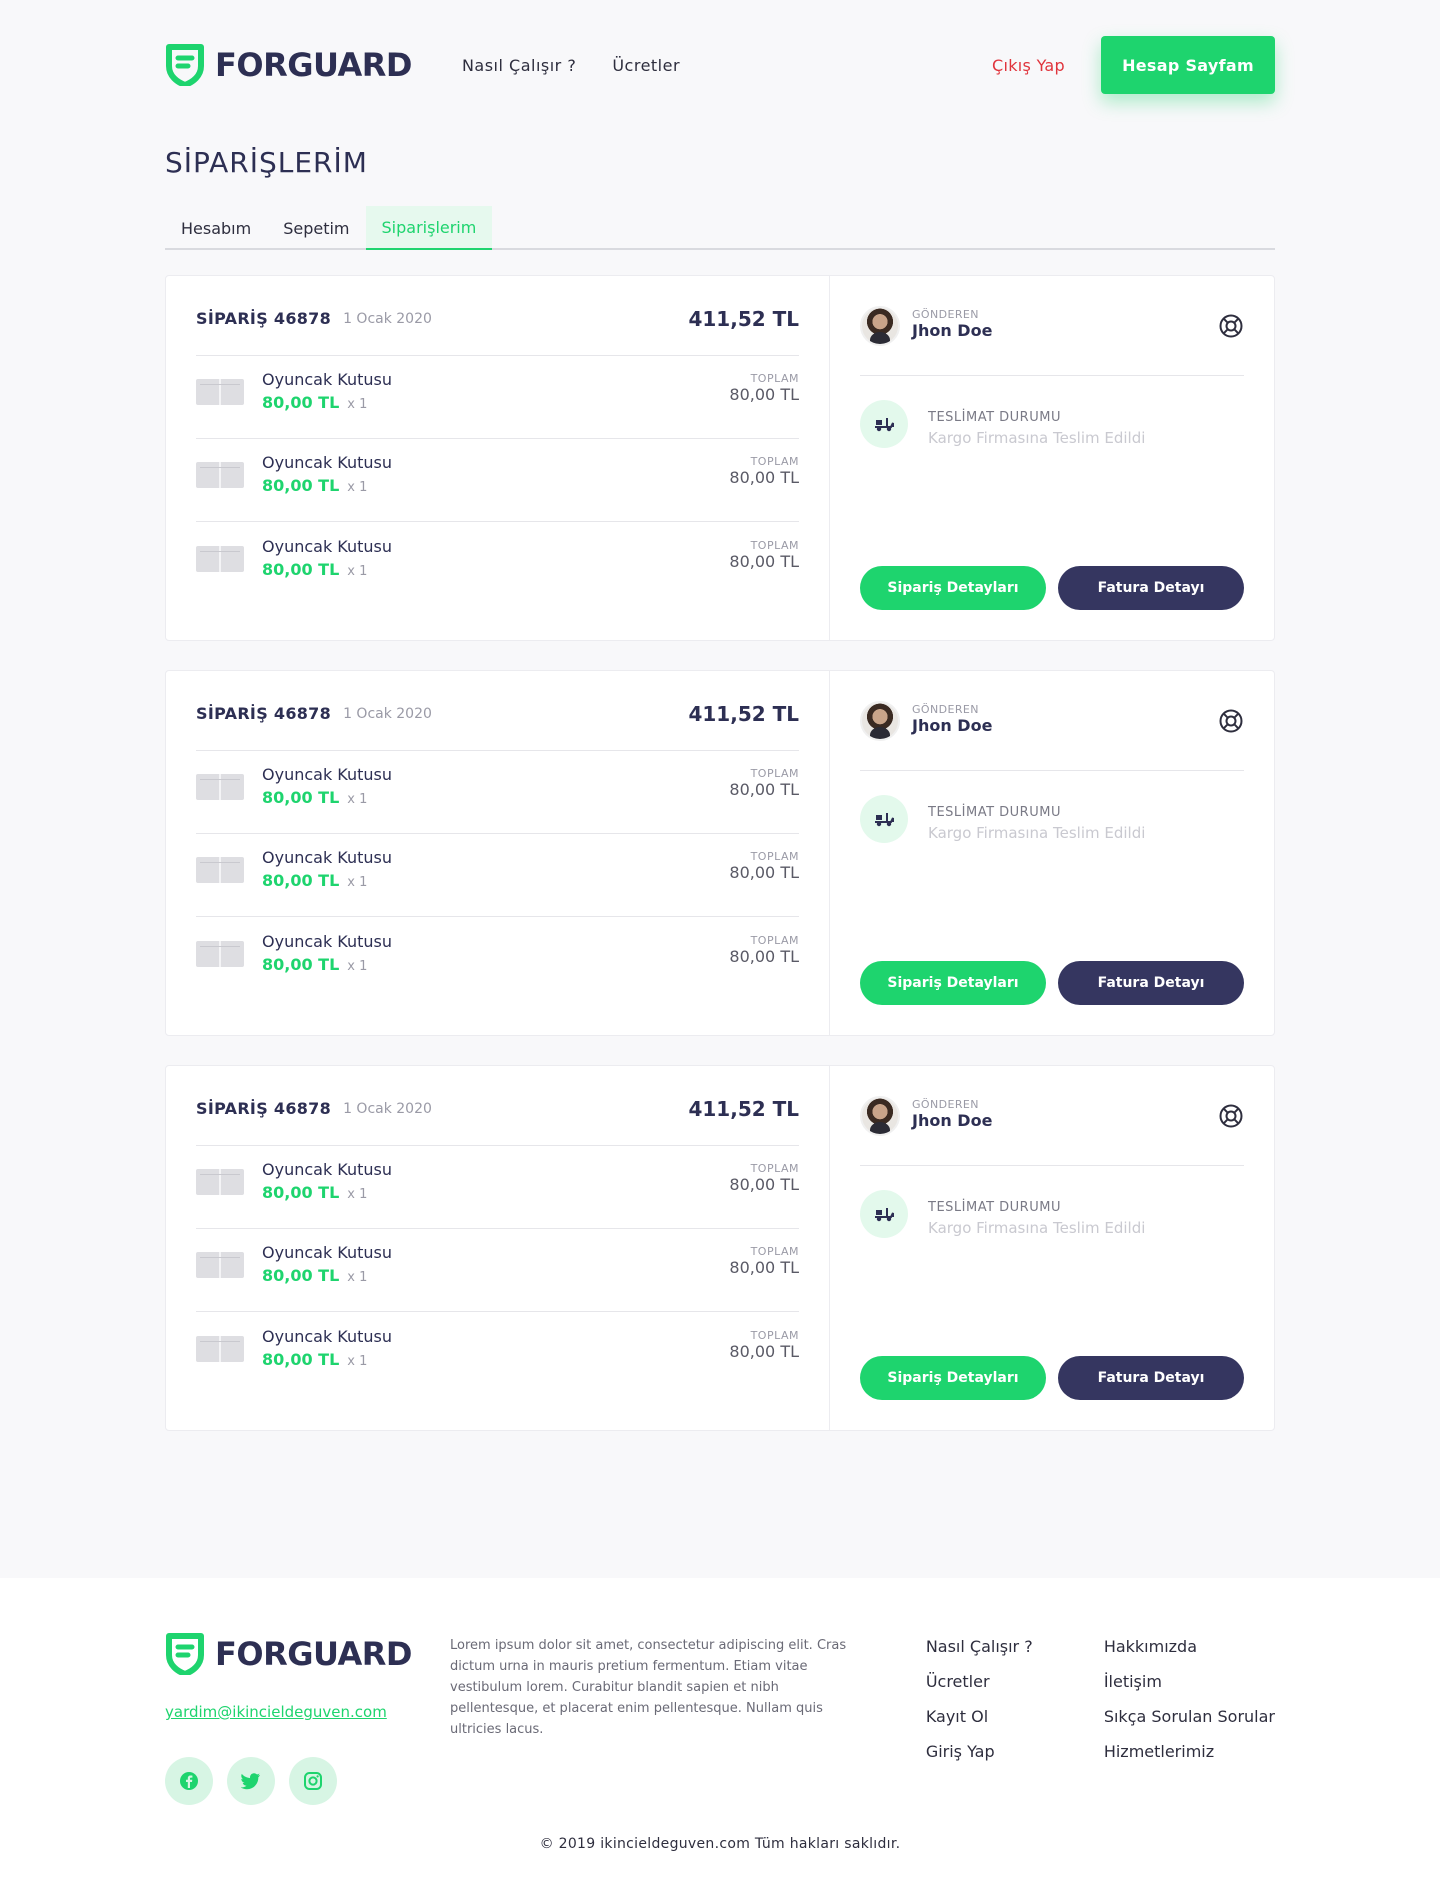 The width and height of the screenshot is (1440, 1883). What do you see at coordinates (1028, 65) in the screenshot?
I see `logout-link: Çıkış Yap` at bounding box center [1028, 65].